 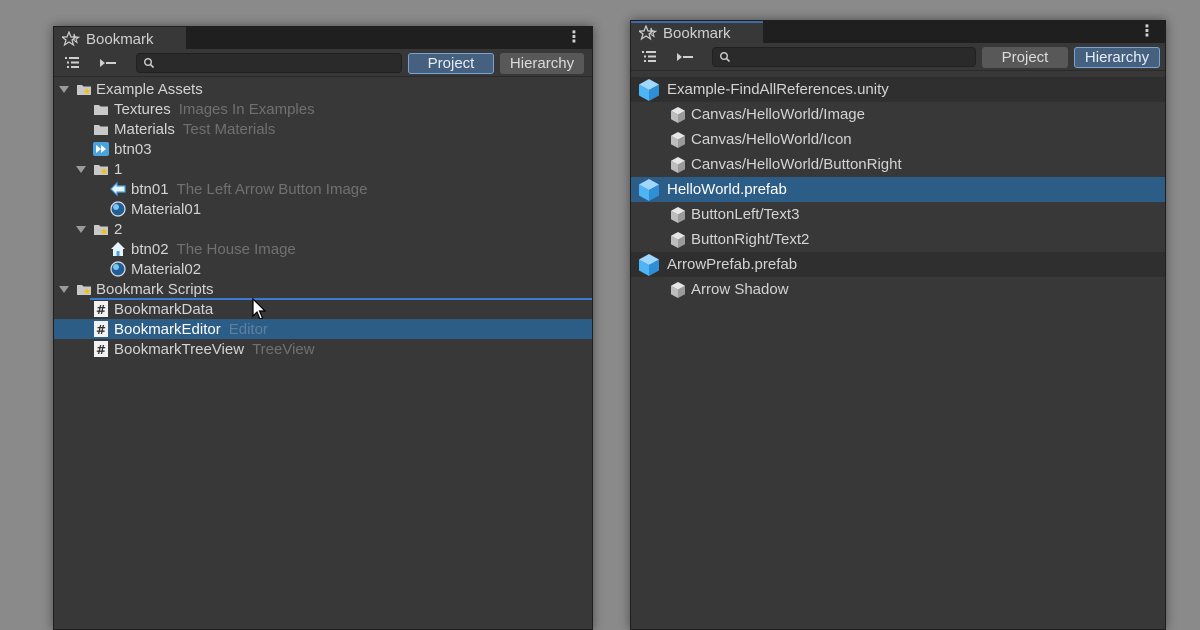 What do you see at coordinates (745, 214) in the screenshot?
I see `tree-item-label: ButtonLeft/Text3` at bounding box center [745, 214].